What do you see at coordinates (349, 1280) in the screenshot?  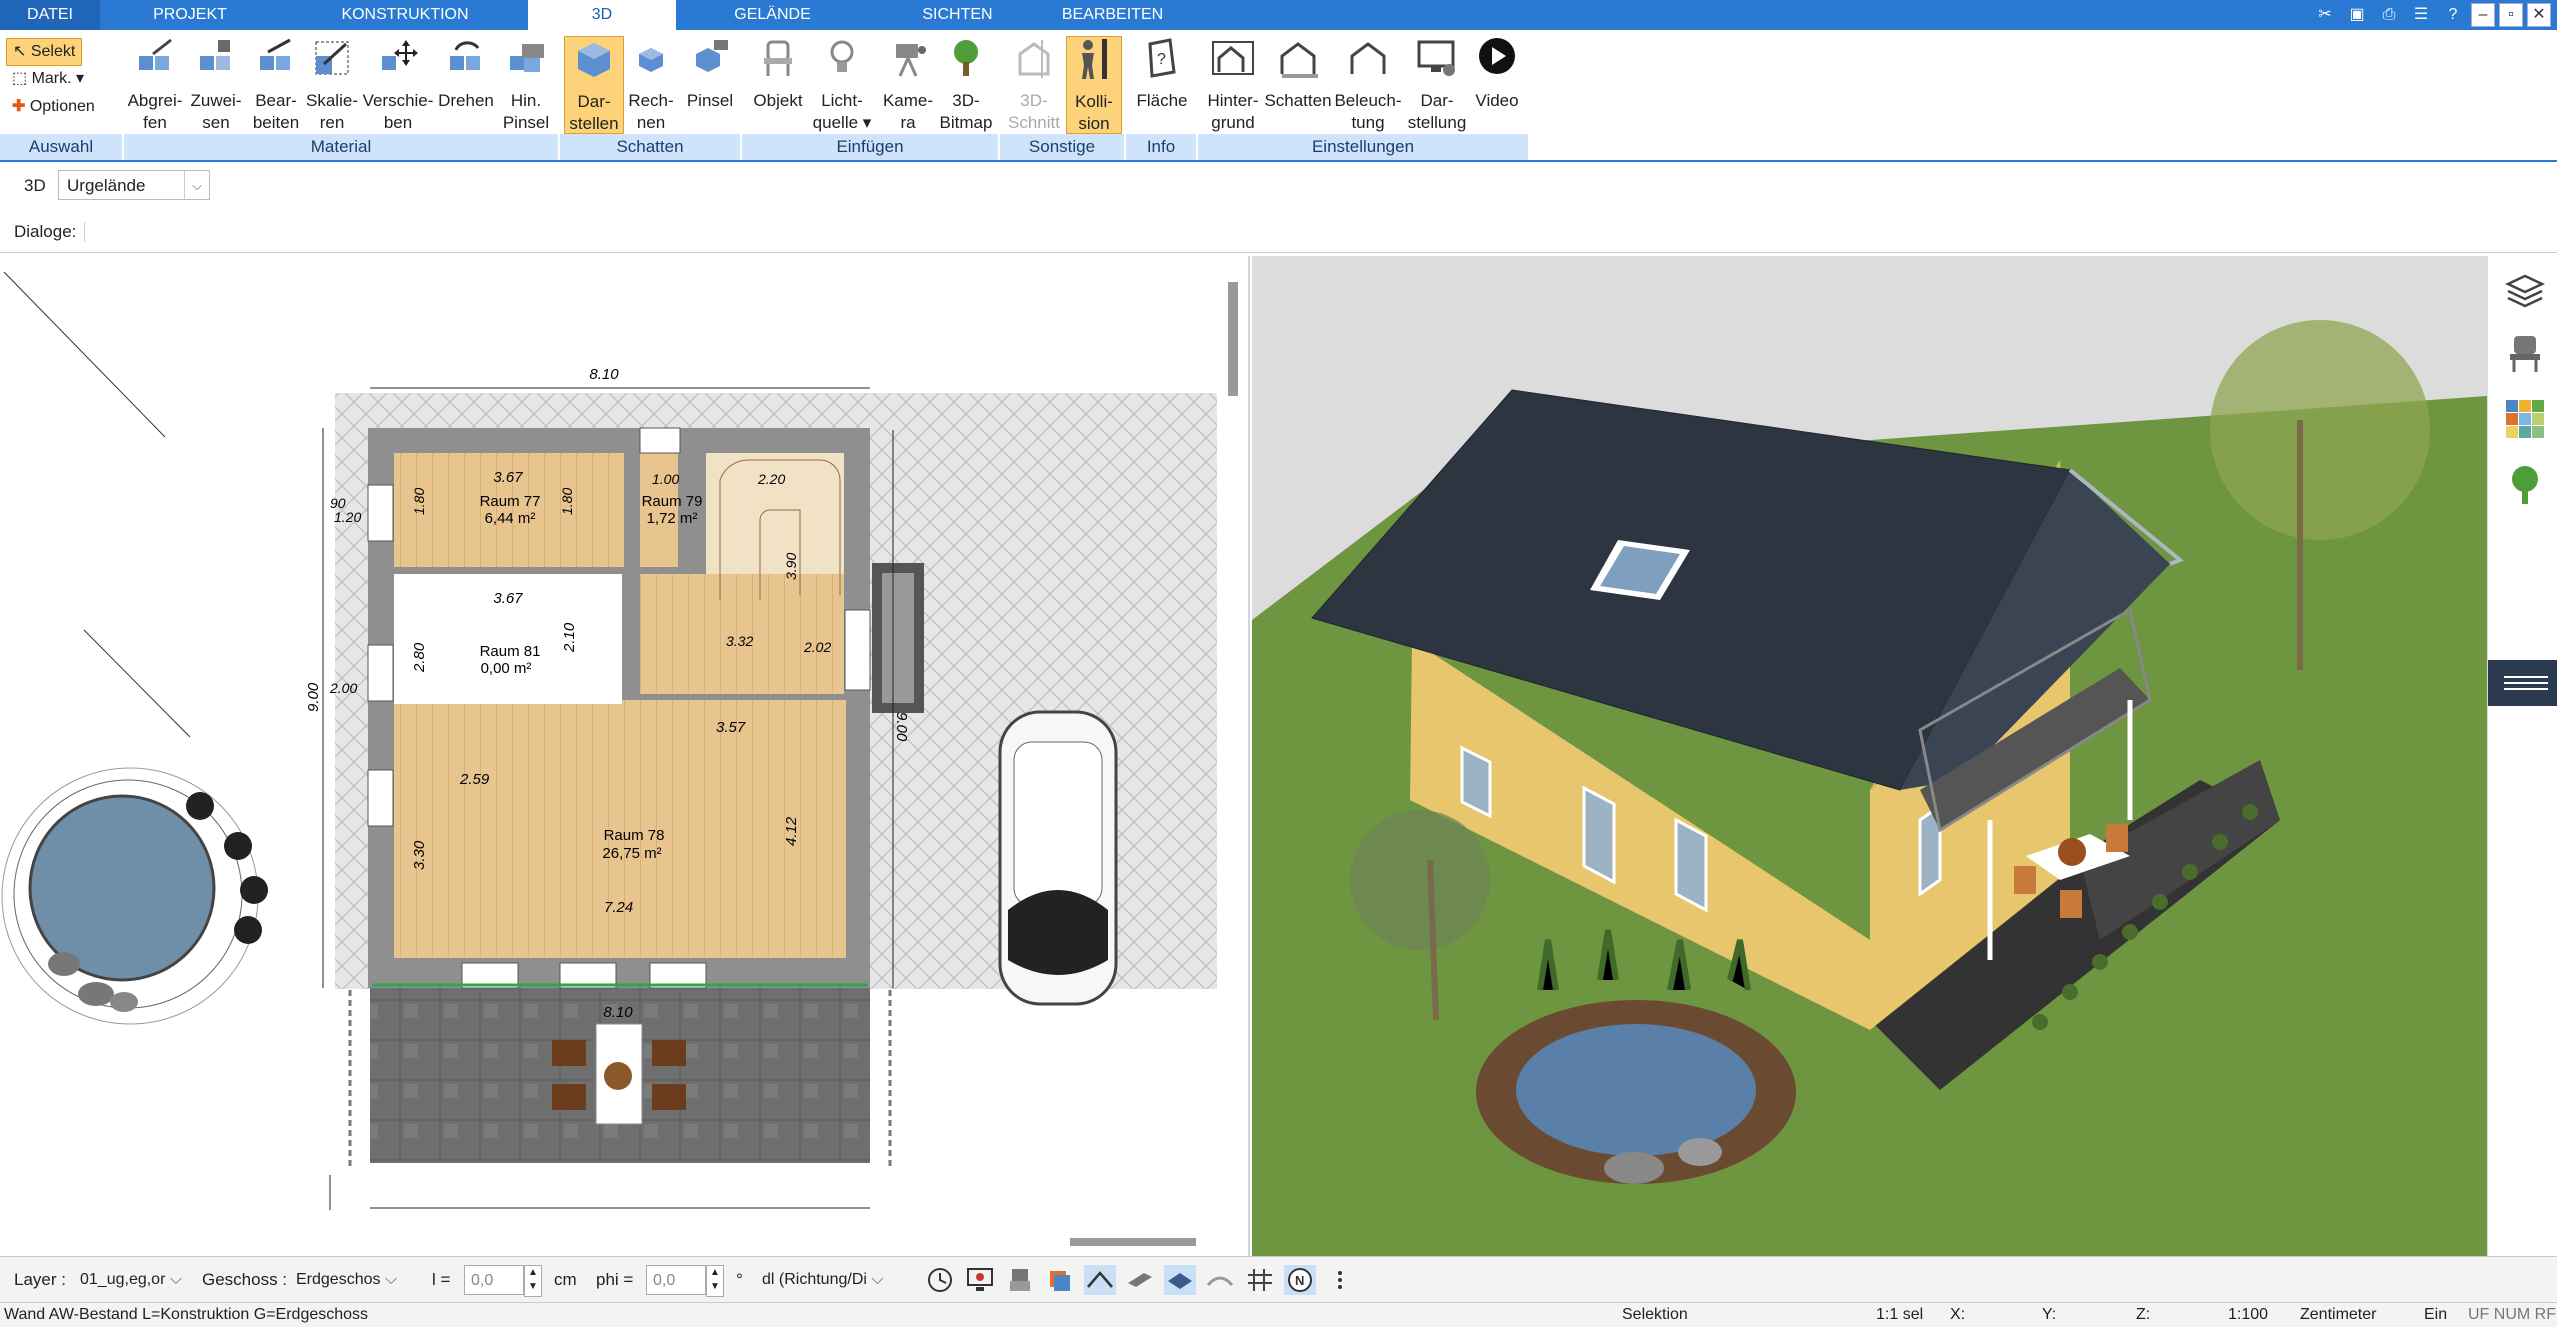 I see `floor-select: Erdgeschos ⌵` at bounding box center [349, 1280].